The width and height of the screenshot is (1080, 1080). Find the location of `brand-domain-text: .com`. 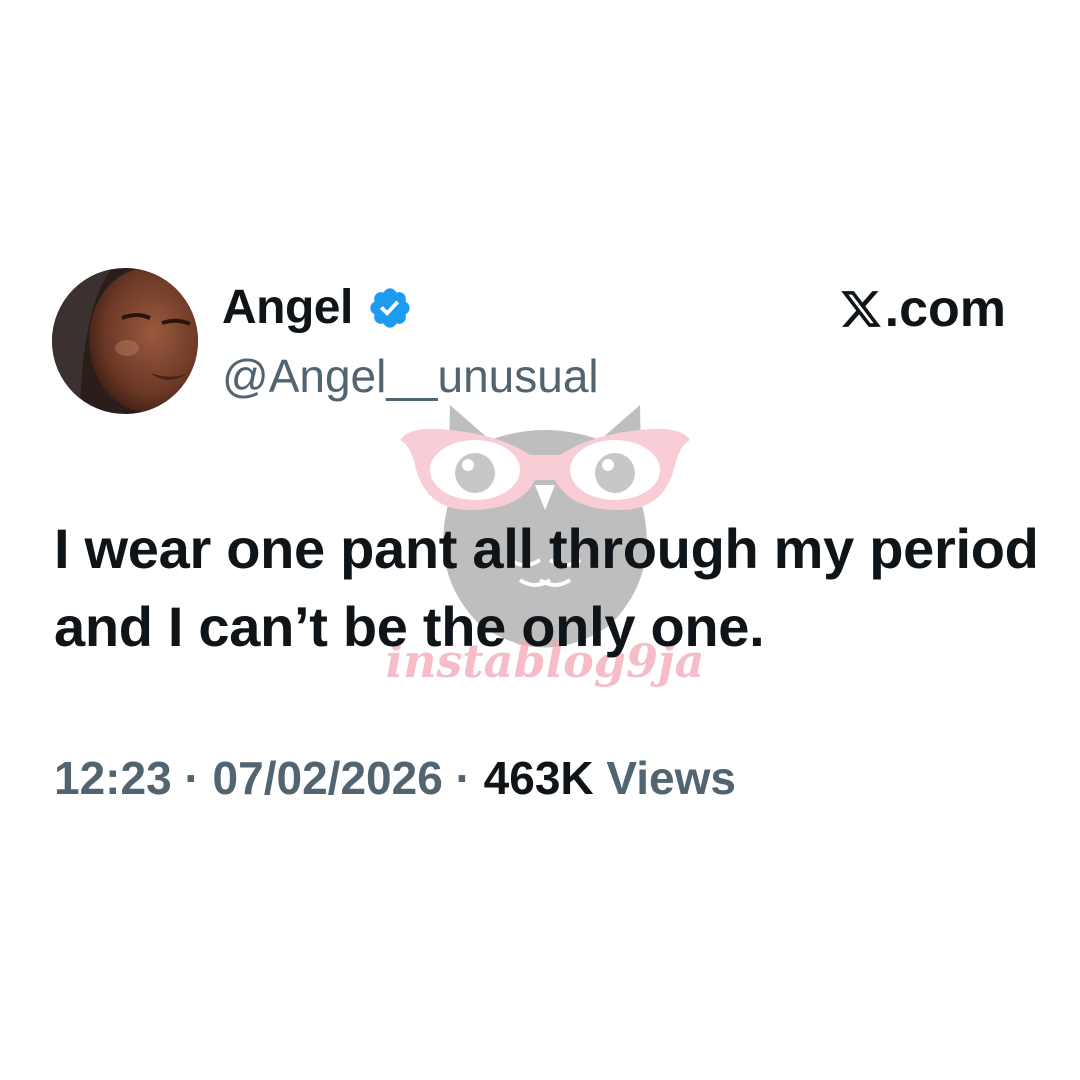

brand-domain-text: .com is located at coordinates (945, 309).